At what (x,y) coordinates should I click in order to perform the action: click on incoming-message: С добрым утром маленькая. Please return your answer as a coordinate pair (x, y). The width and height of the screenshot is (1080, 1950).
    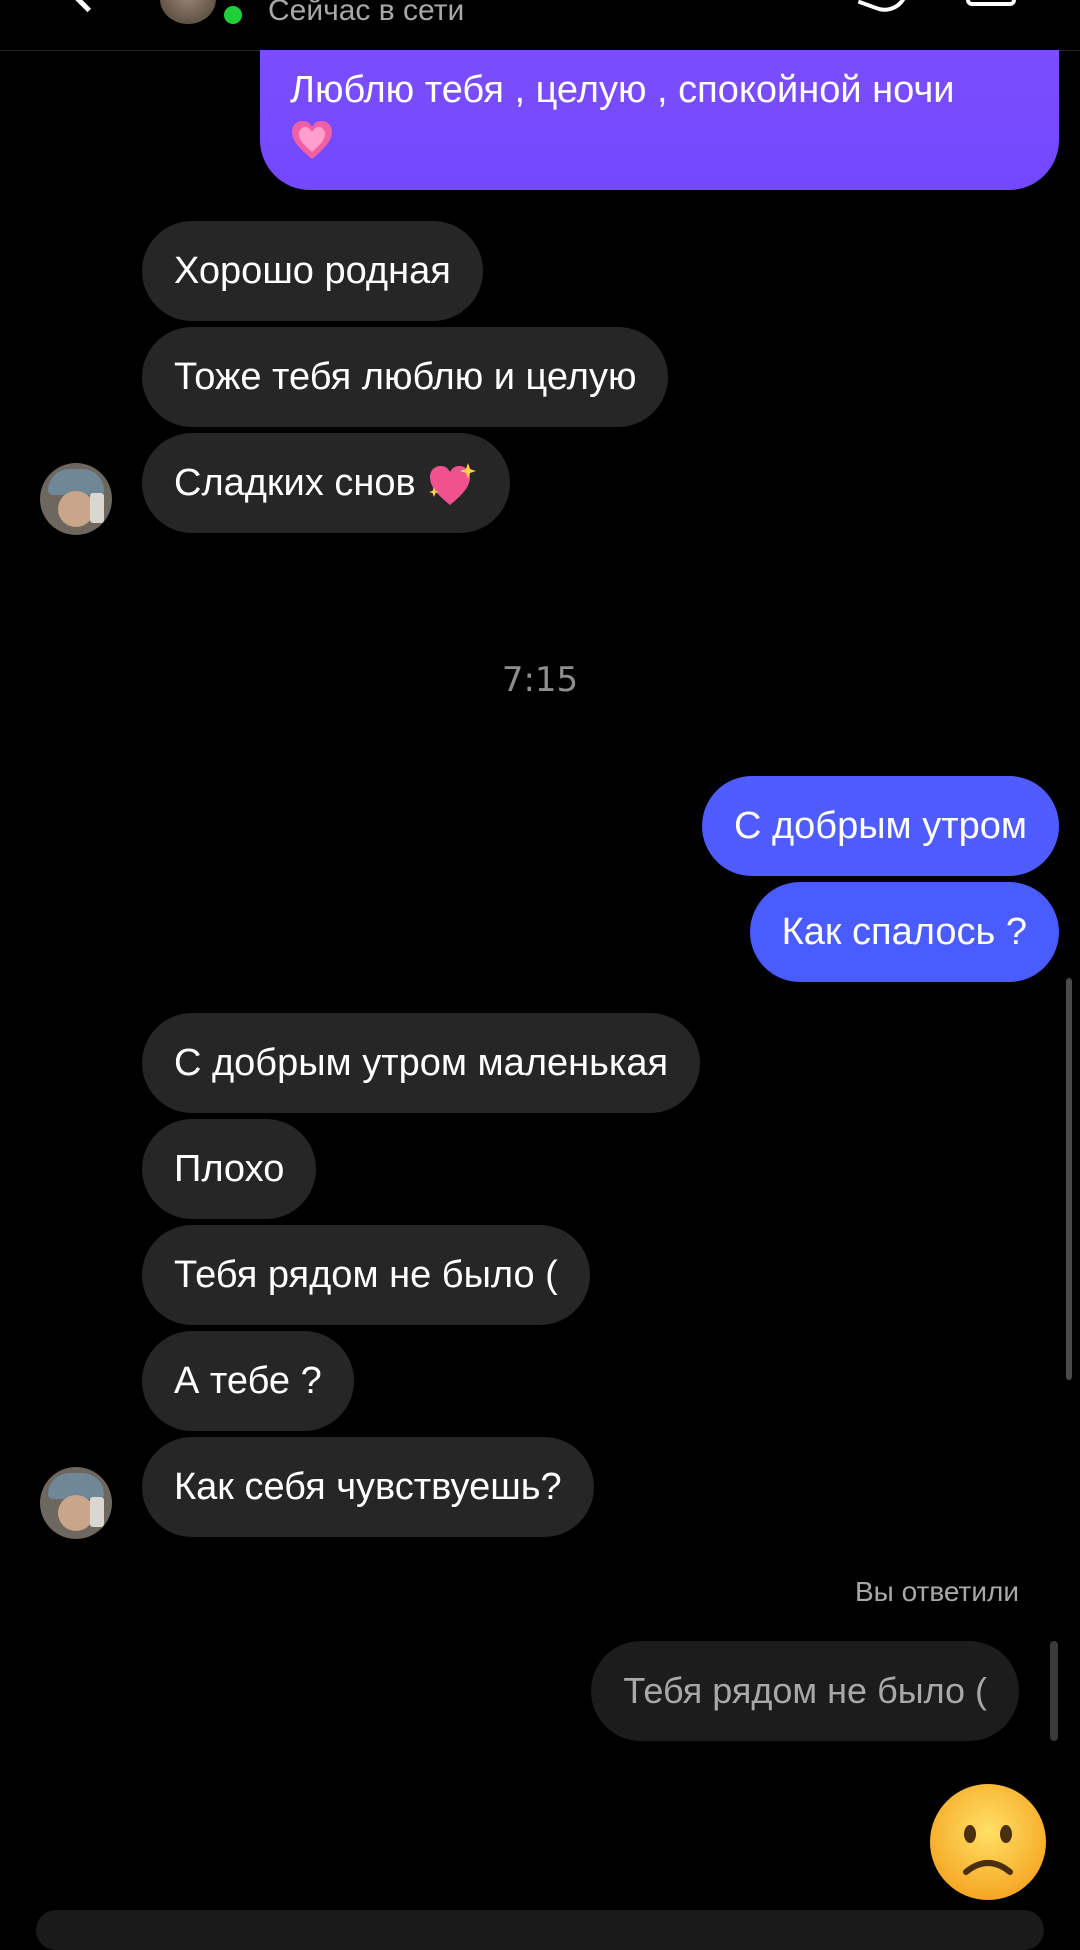
    Looking at the image, I should click on (421, 1063).